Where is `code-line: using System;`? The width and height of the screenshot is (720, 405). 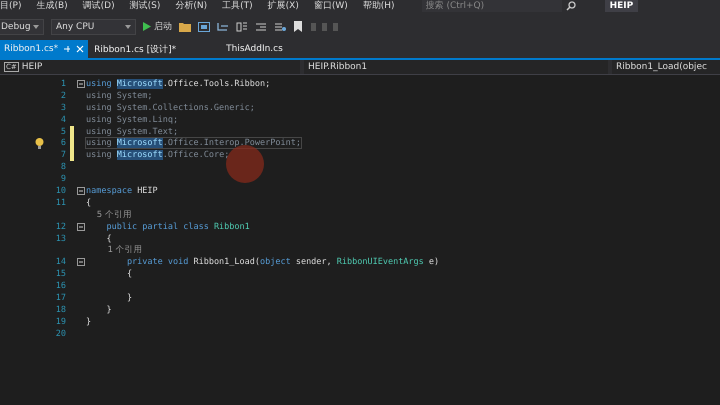 code-line: using System; is located at coordinates (119, 95).